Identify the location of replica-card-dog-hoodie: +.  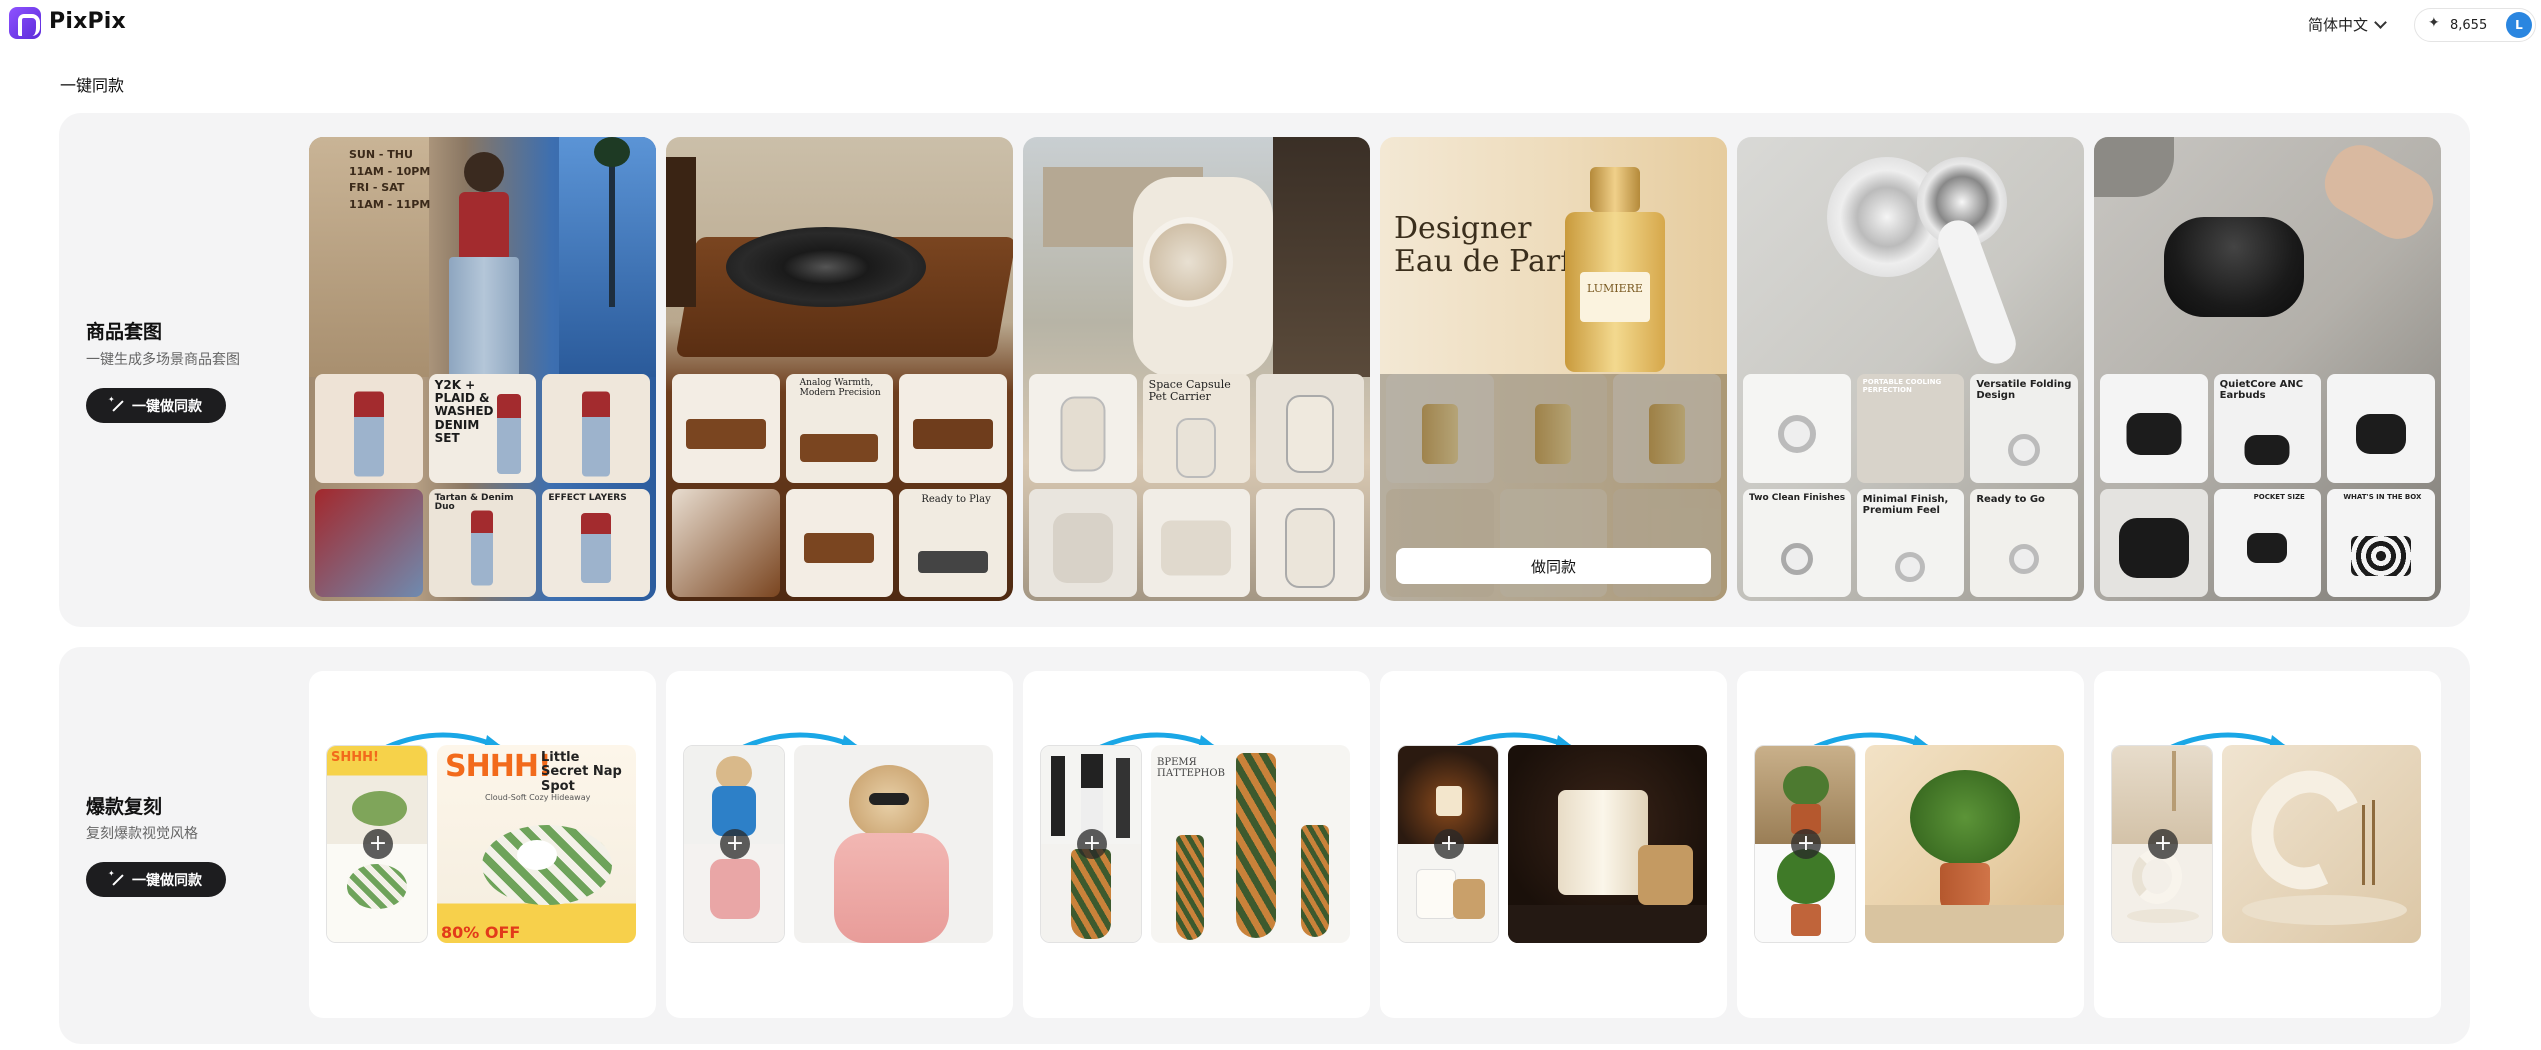
(839, 844).